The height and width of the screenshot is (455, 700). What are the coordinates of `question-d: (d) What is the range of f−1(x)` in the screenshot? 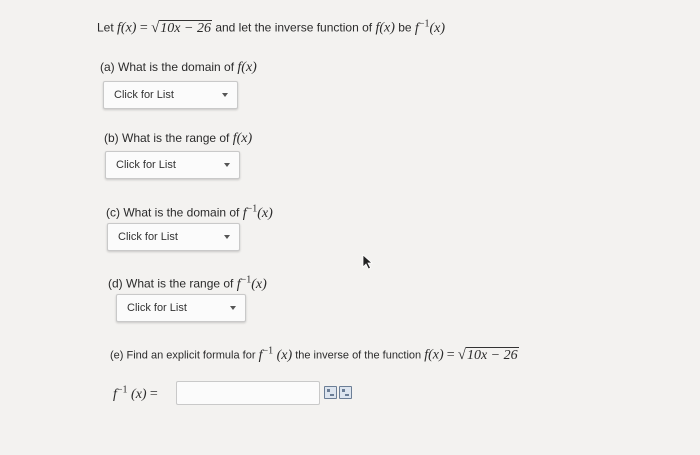 It's located at (187, 283).